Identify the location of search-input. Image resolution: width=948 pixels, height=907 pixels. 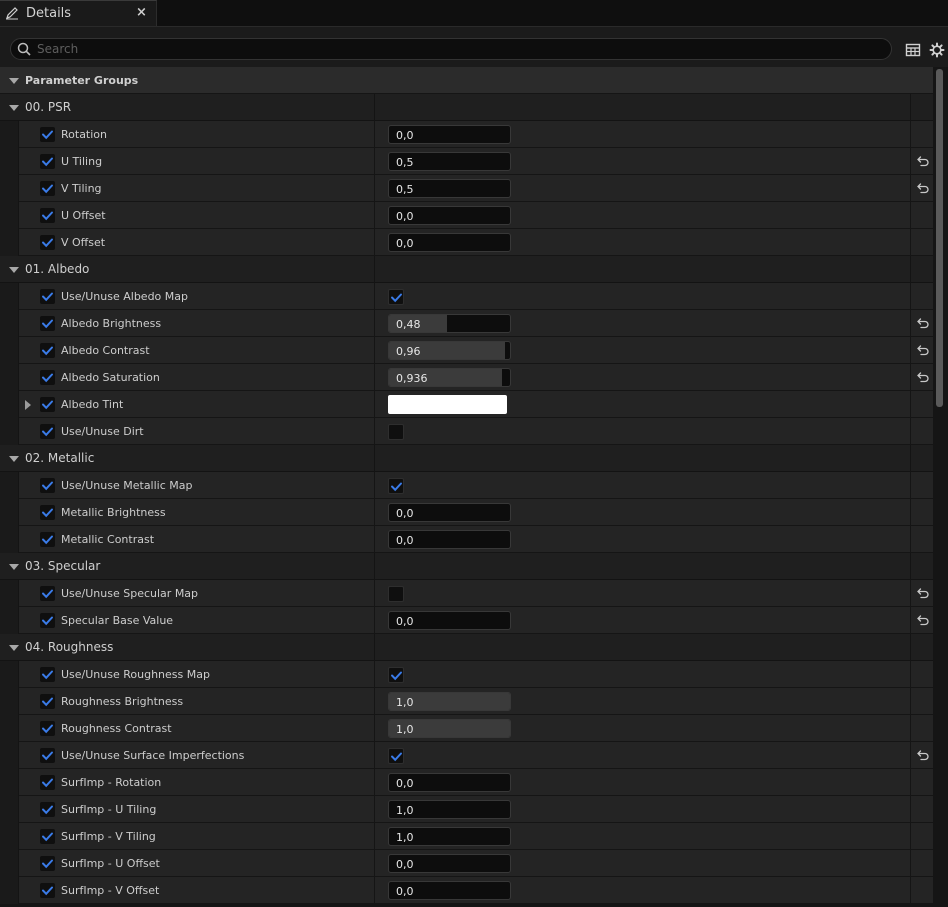
(457, 49).